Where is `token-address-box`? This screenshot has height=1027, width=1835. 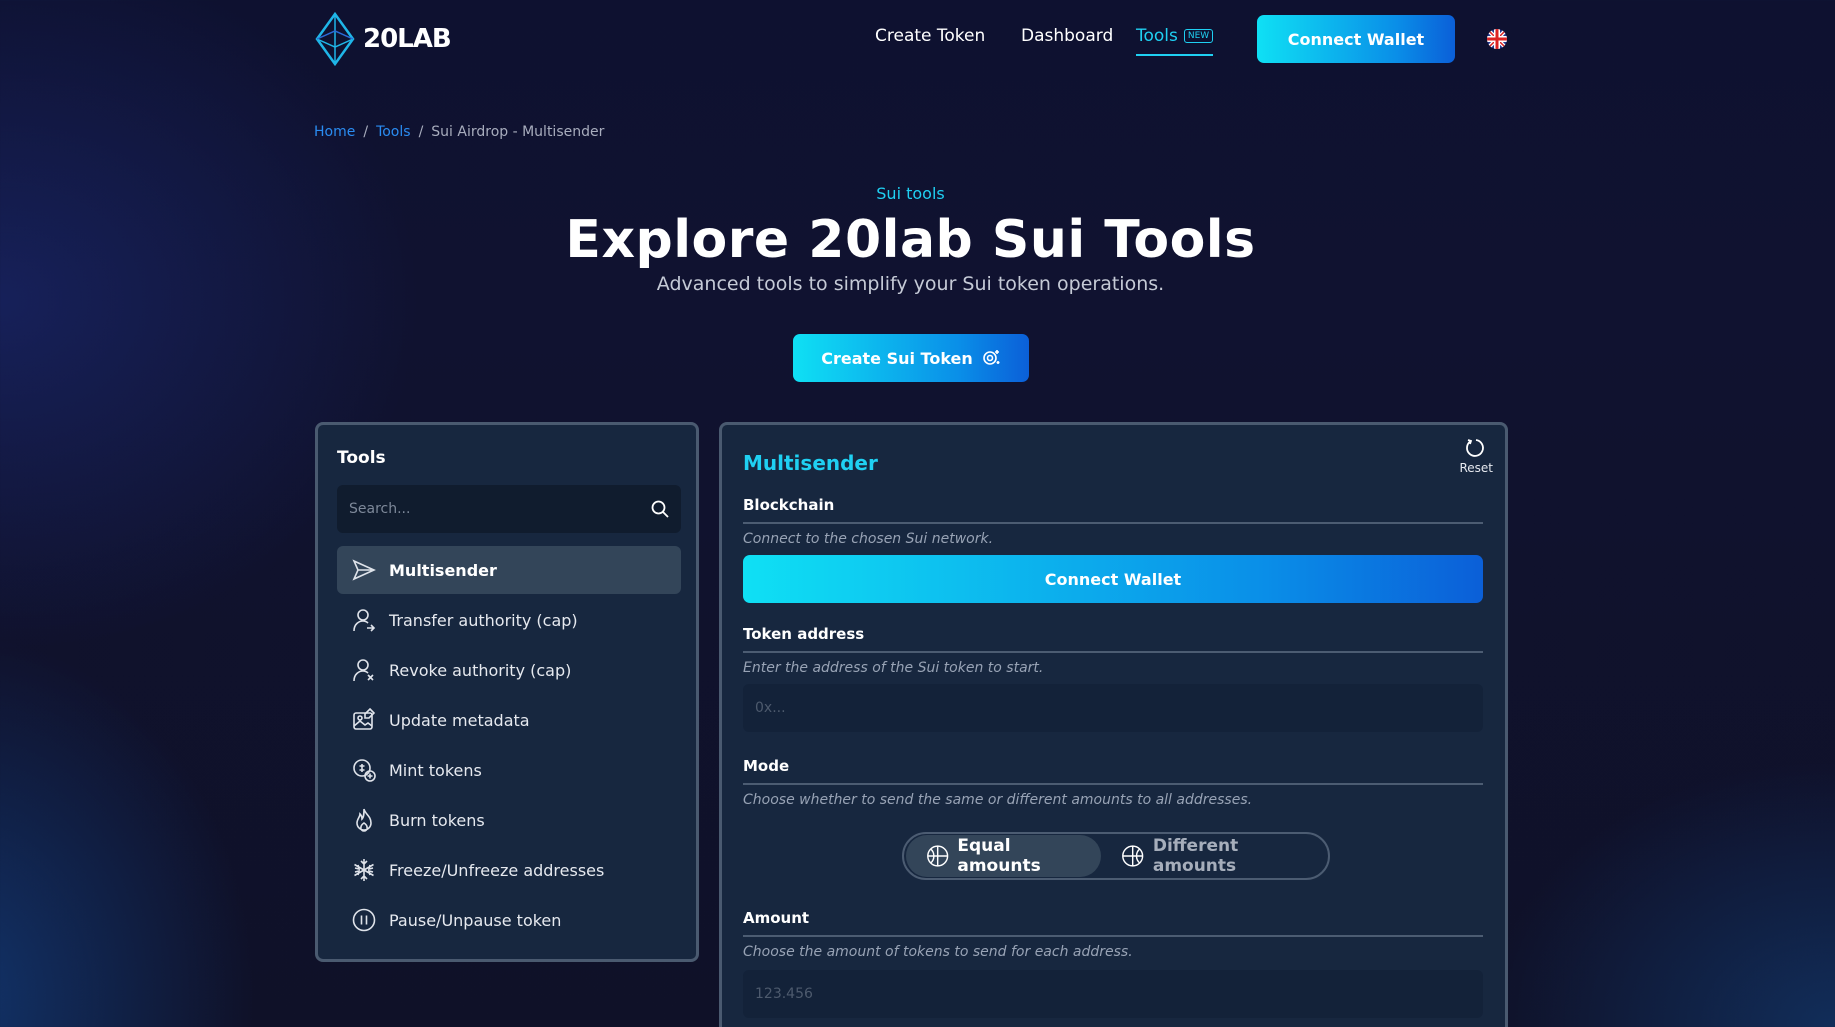
token-address-box is located at coordinates (1113, 708).